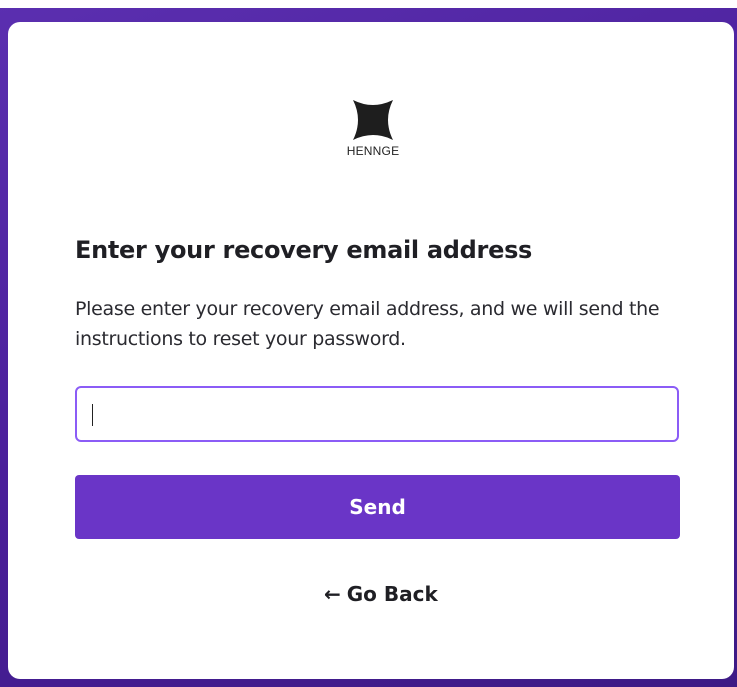 The height and width of the screenshot is (687, 737). What do you see at coordinates (92, 415) in the screenshot?
I see `text-caret` at bounding box center [92, 415].